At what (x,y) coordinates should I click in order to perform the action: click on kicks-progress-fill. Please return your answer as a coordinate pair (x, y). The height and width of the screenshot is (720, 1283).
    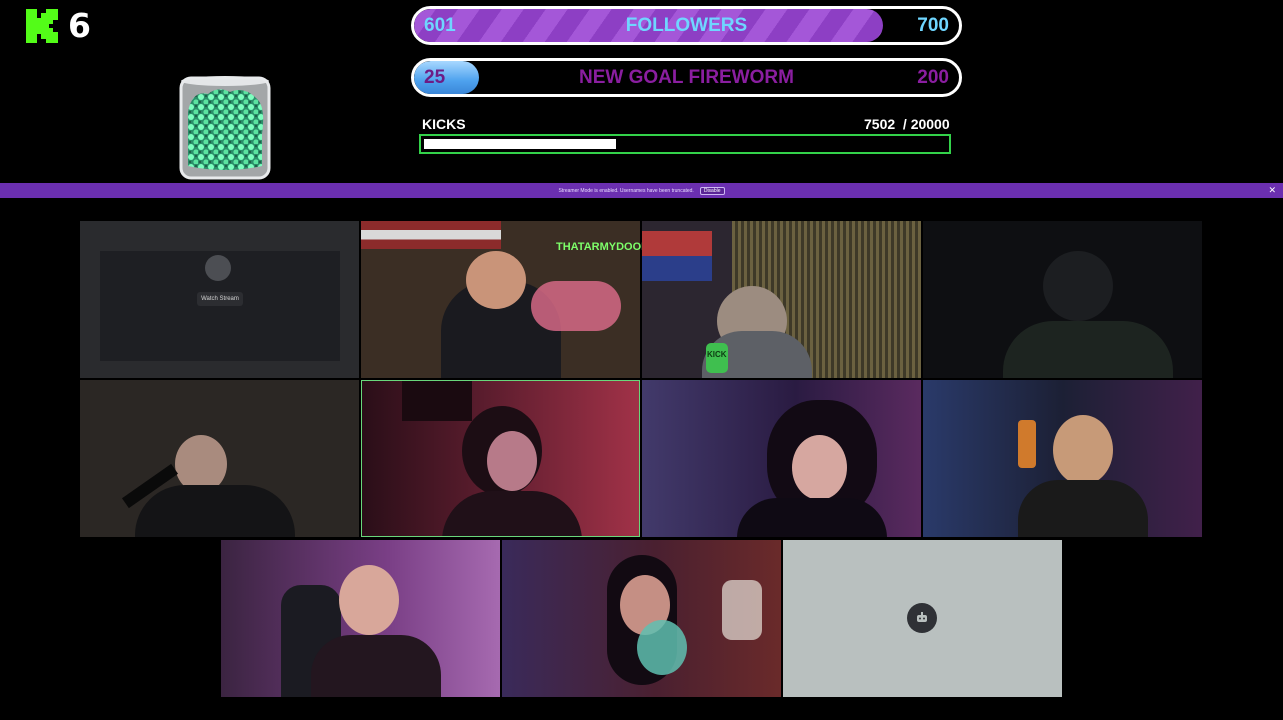
    Looking at the image, I should click on (520, 144).